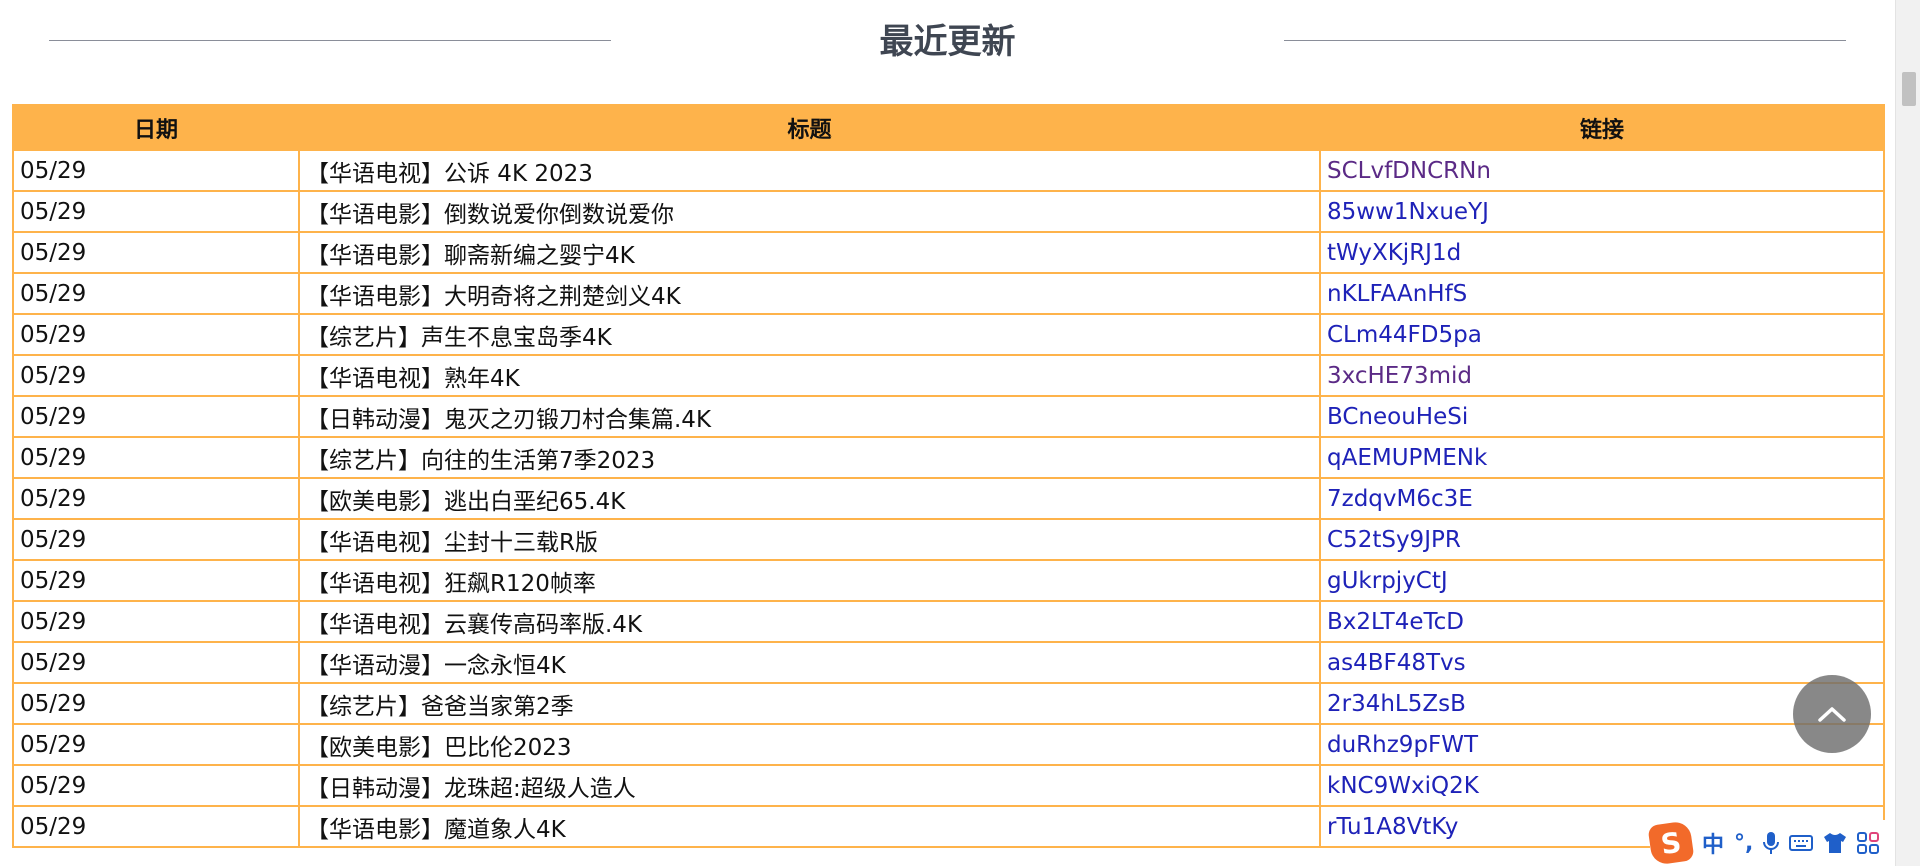 This screenshot has height=866, width=1920. What do you see at coordinates (1392, 827) in the screenshot?
I see `row-link: rTu1A8VtKy` at bounding box center [1392, 827].